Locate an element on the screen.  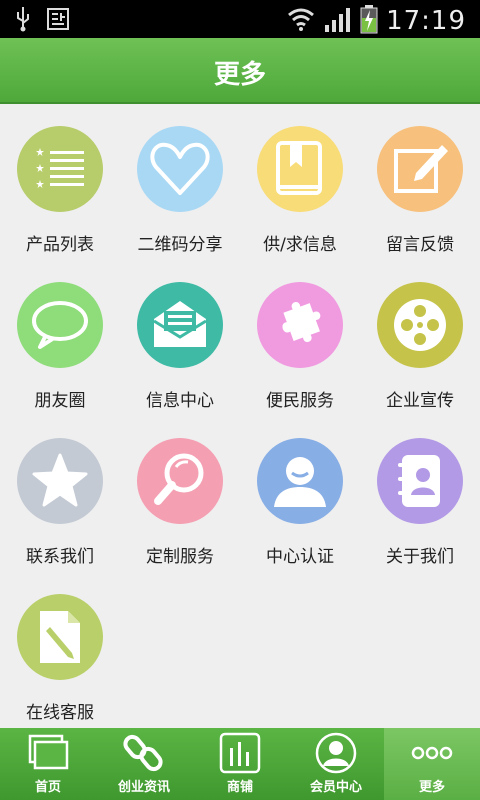
nav-label: 更多 is located at coordinates (431, 787).